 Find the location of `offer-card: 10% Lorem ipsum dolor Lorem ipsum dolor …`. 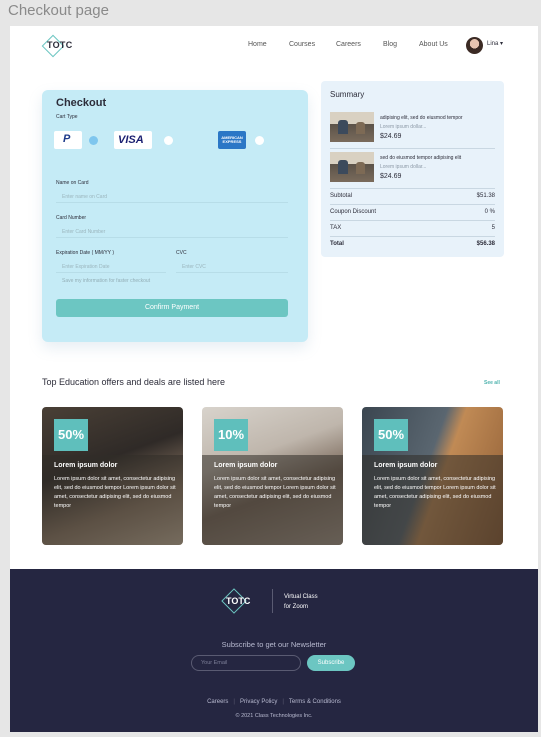

offer-card: 10% Lorem ipsum dolor Lorem ipsum dolor … is located at coordinates (272, 476).